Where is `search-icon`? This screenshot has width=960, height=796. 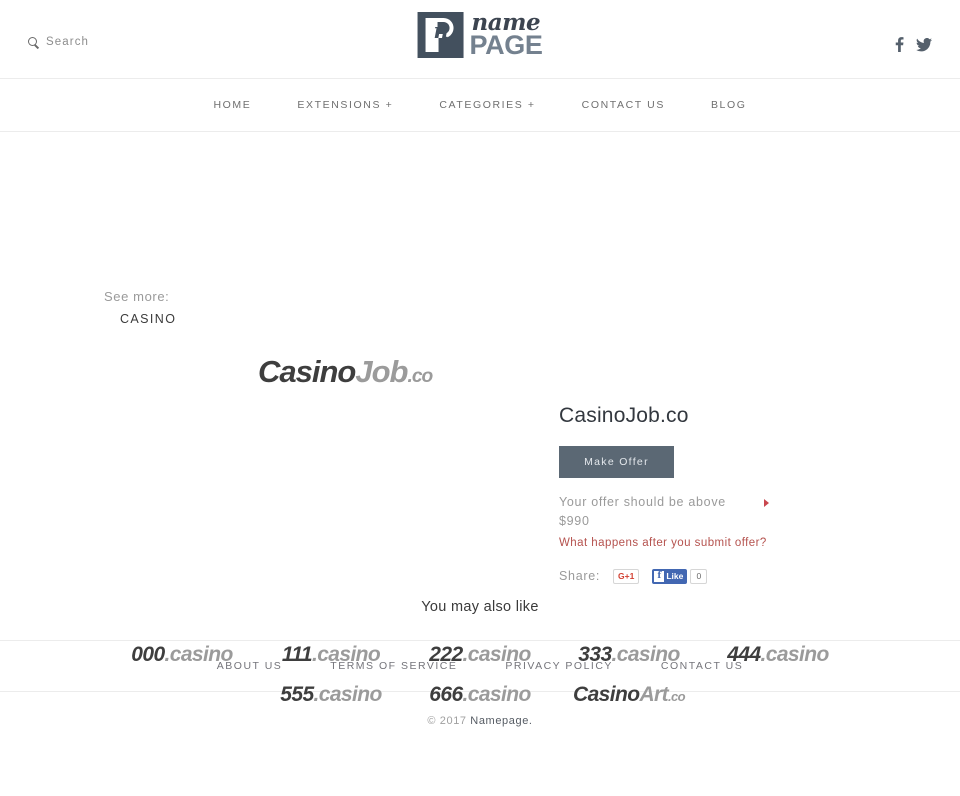 search-icon is located at coordinates (33, 42).